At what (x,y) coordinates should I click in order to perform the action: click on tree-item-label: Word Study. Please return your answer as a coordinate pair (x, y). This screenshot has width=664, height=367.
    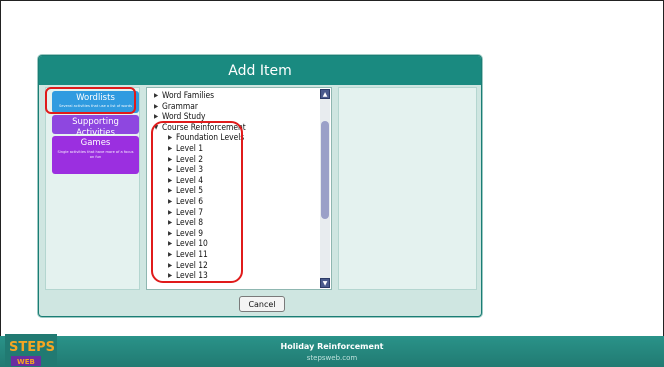
    Looking at the image, I should click on (184, 116).